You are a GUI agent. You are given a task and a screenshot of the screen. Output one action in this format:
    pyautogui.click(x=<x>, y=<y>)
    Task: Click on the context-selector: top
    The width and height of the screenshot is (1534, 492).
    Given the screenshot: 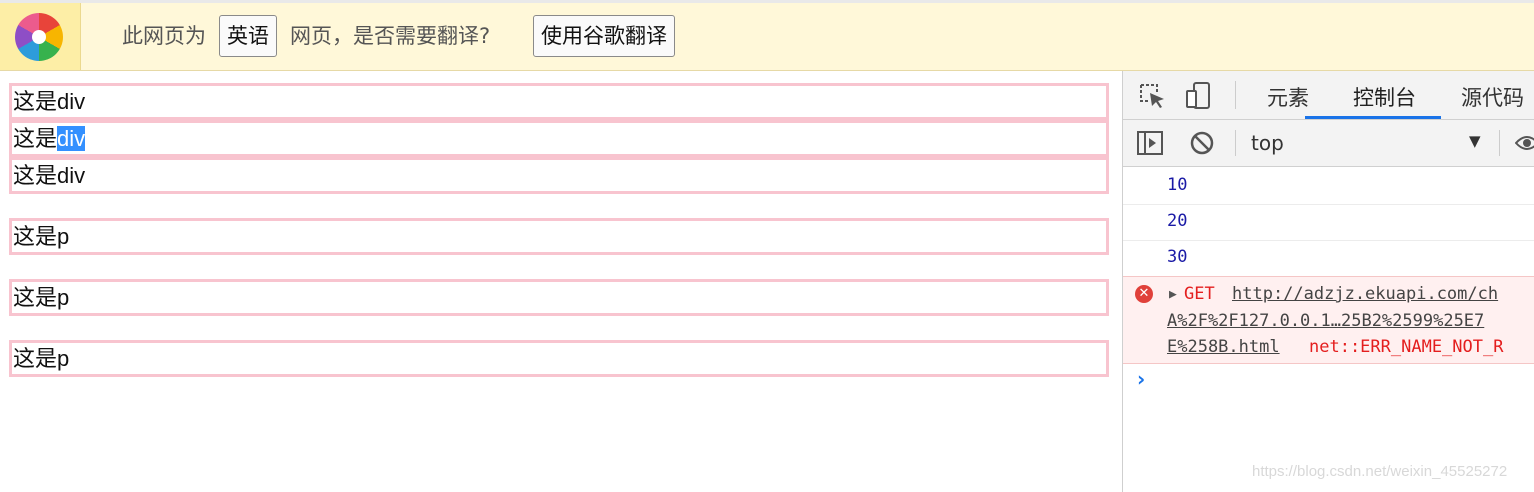 What is the action you would take?
    pyautogui.click(x=1267, y=143)
    